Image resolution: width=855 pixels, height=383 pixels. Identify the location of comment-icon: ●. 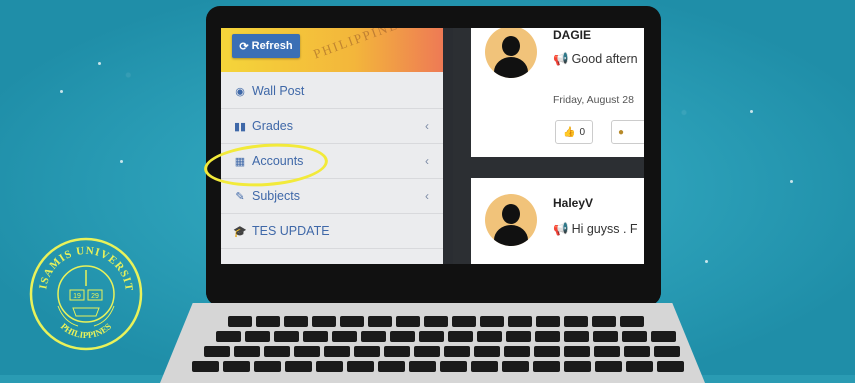
(621, 132).